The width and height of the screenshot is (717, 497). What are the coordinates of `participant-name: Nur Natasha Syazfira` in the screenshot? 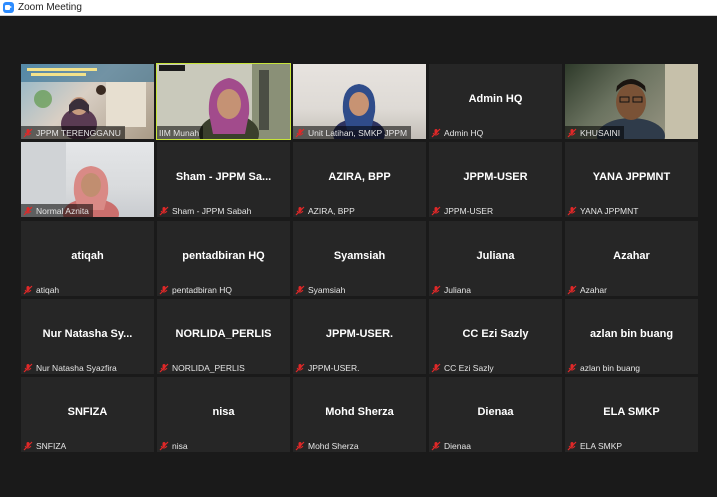 It's located at (76, 367).